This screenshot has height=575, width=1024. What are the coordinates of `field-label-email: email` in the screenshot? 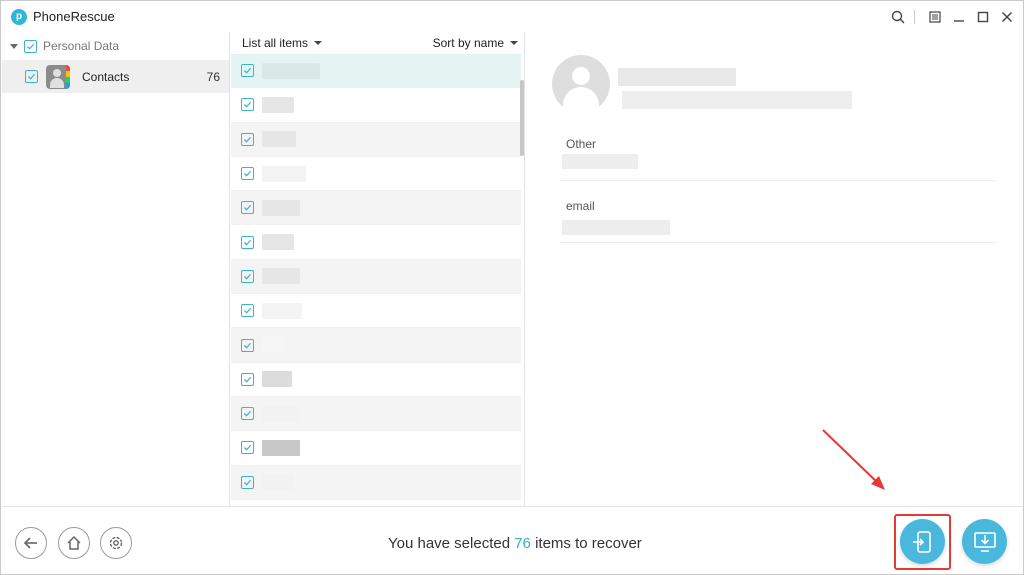 It's located at (580, 206).